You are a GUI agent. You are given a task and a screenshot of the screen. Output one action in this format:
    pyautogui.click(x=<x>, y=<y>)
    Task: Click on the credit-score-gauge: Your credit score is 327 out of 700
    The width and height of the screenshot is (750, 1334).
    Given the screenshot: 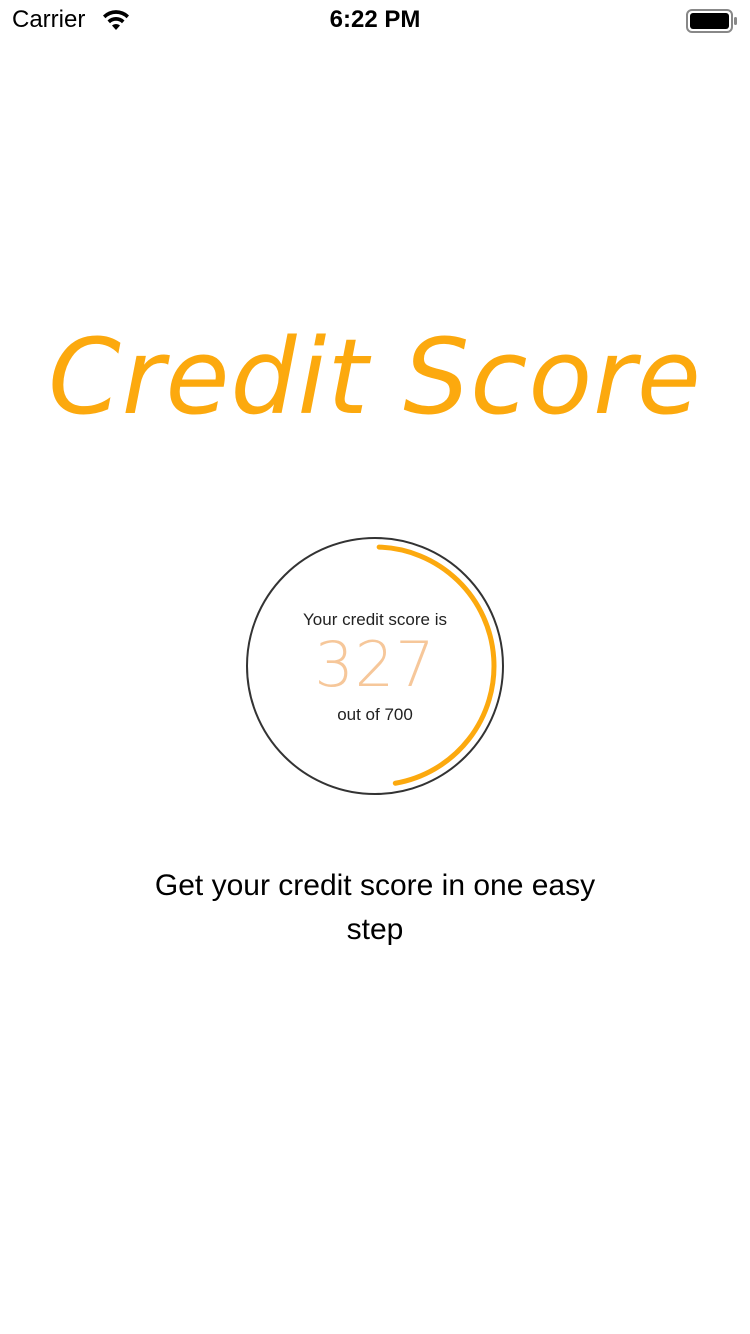 What is the action you would take?
    pyautogui.click(x=375, y=666)
    